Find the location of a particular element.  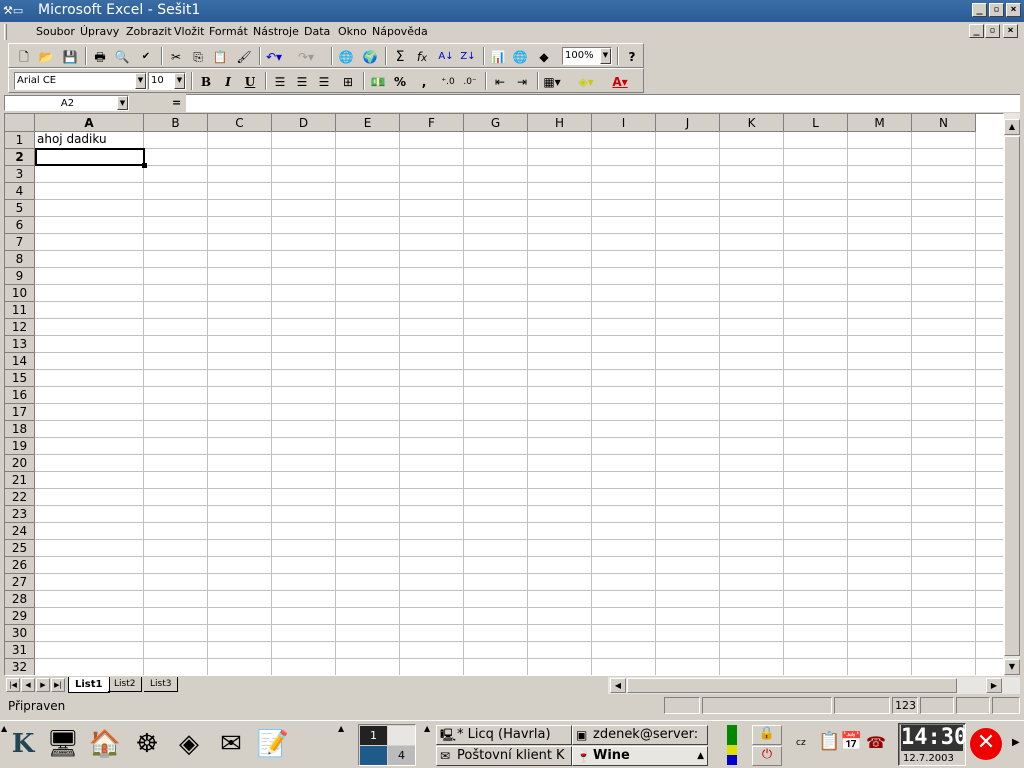

merge-center-icon: ⊞ is located at coordinates (348, 82).